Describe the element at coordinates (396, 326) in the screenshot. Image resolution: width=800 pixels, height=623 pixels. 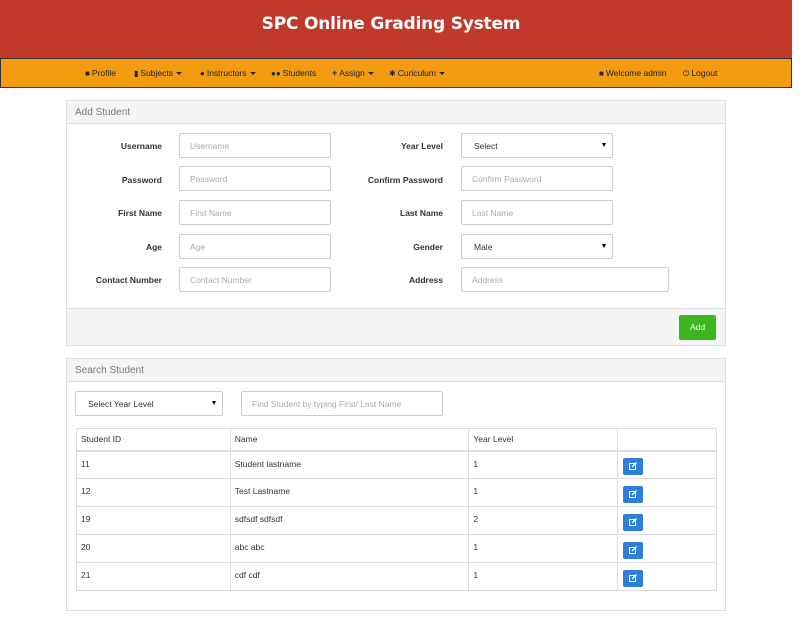
I see `add-student-footer: Add` at that location.